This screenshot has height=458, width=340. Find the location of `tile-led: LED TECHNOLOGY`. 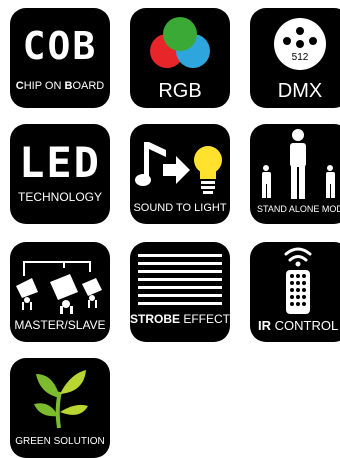

tile-led: LED TECHNOLOGY is located at coordinates (60, 174).